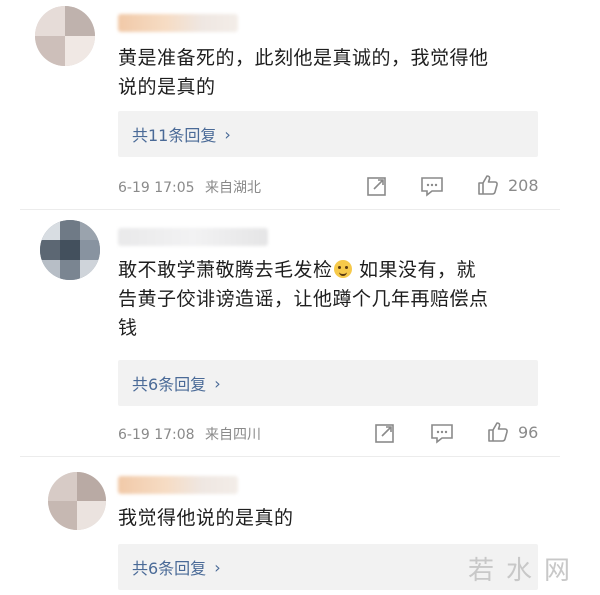 This screenshot has width=600, height=595. I want to click on comment-text: 敢不敢学萧敬腾去毛发检 如果没有，就 告黄子佼诽谤造谣，让他蹲个几年再赔偿点 钱, so click(338, 299).